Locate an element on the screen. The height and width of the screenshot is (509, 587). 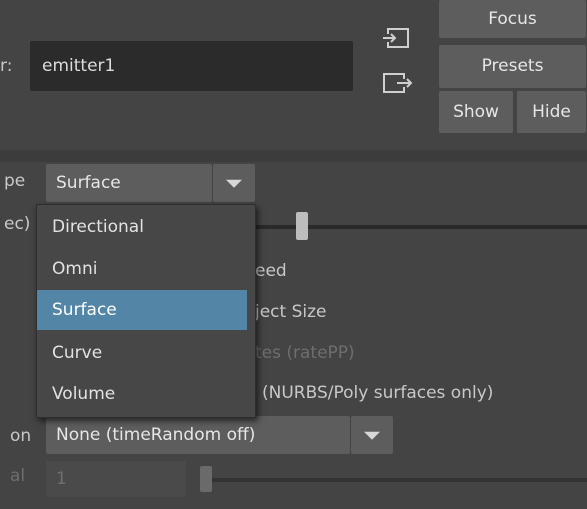
scale-rate-by-object-size-label: ject Size is located at coordinates (291, 312).